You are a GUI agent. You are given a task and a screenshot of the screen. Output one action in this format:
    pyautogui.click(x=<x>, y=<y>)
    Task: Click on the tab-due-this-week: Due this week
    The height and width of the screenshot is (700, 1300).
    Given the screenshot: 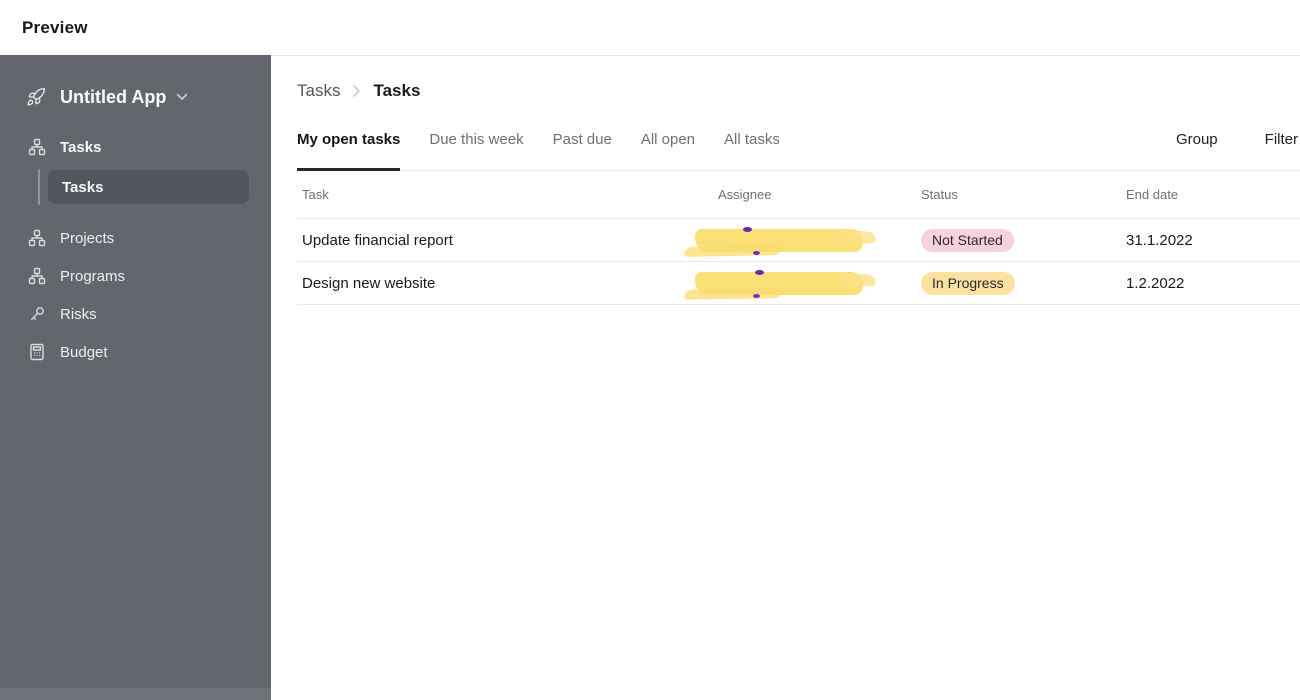 What is the action you would take?
    pyautogui.click(x=476, y=139)
    